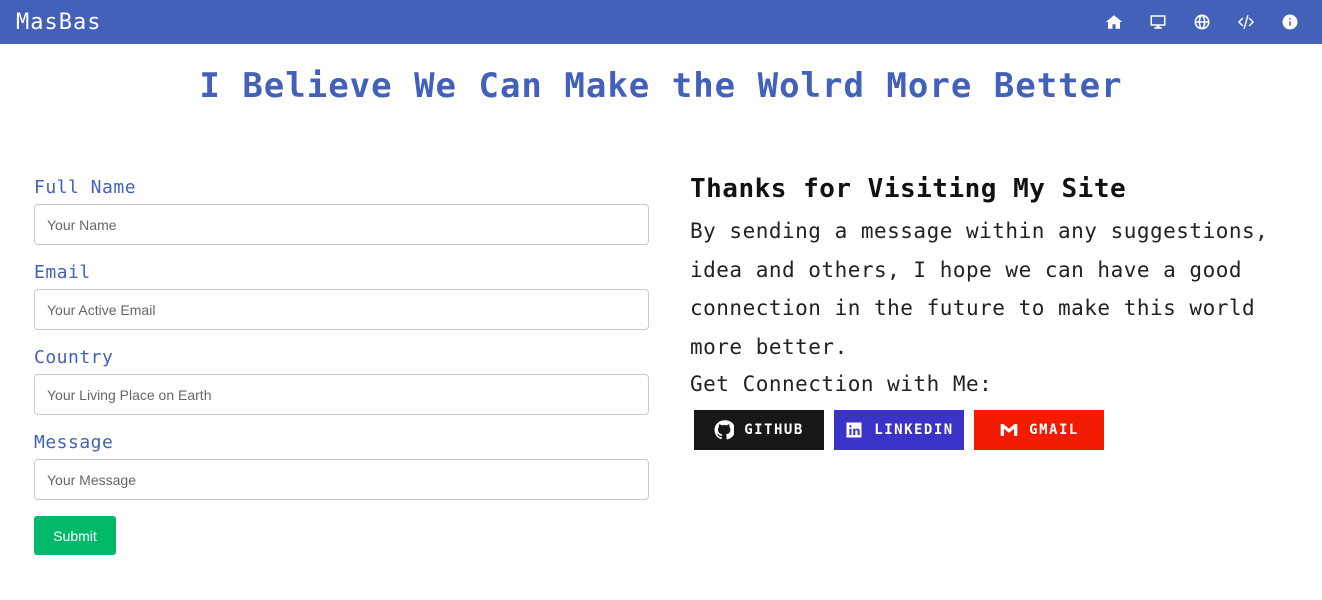 This screenshot has width=1322, height=600. Describe the element at coordinates (724, 430) in the screenshot. I see `github-icon` at that location.